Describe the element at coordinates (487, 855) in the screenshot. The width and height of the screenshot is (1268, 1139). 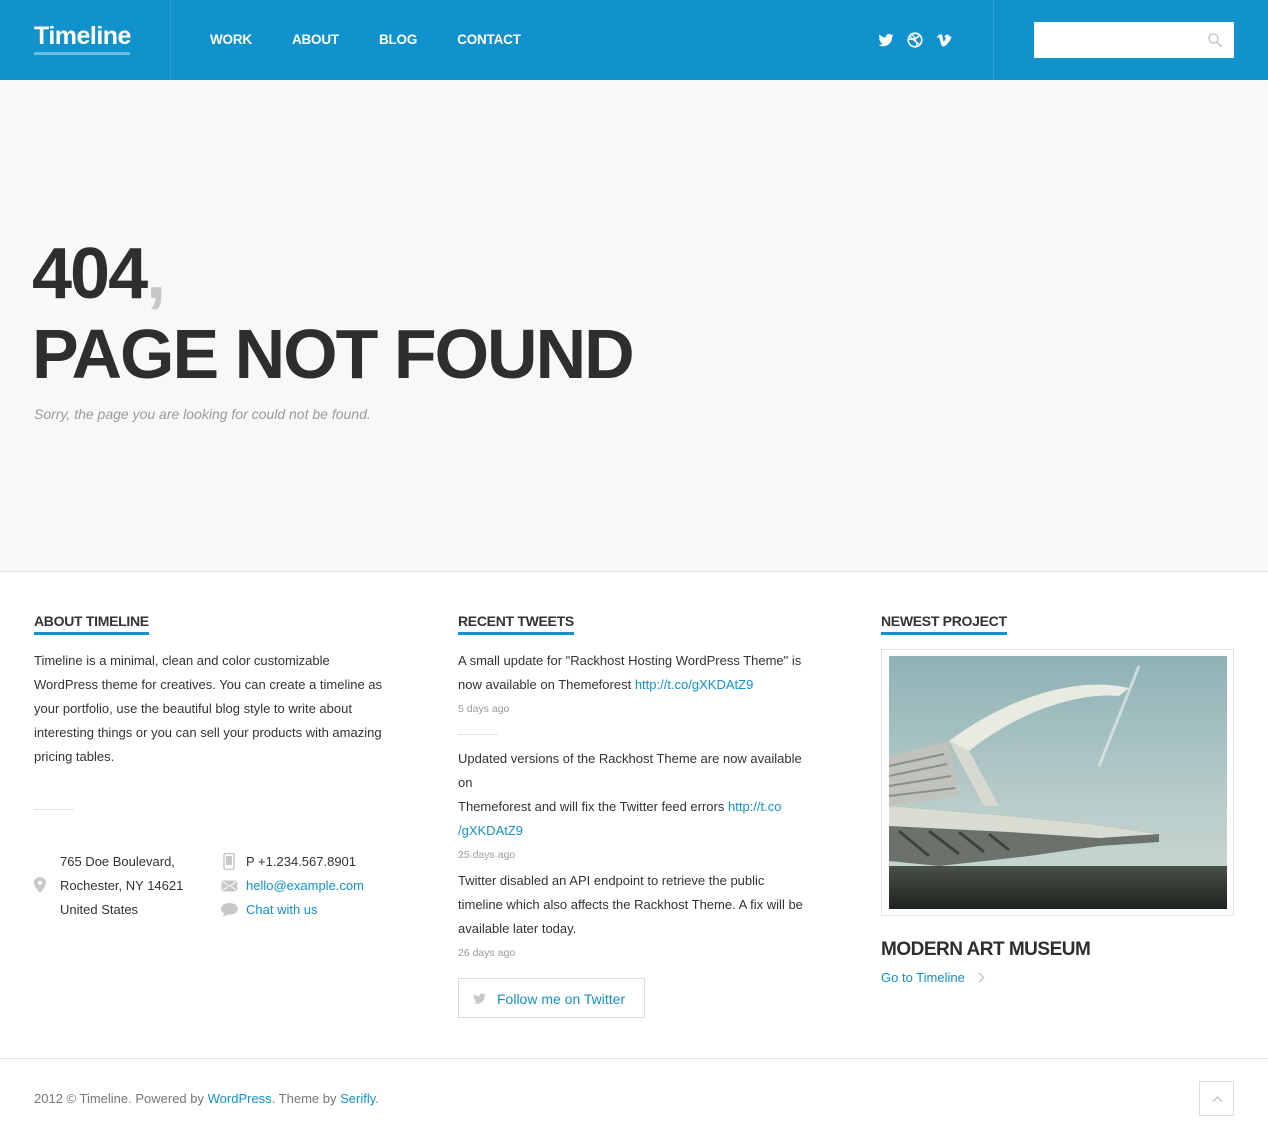
I see `tweet-time: 25 days ago` at that location.